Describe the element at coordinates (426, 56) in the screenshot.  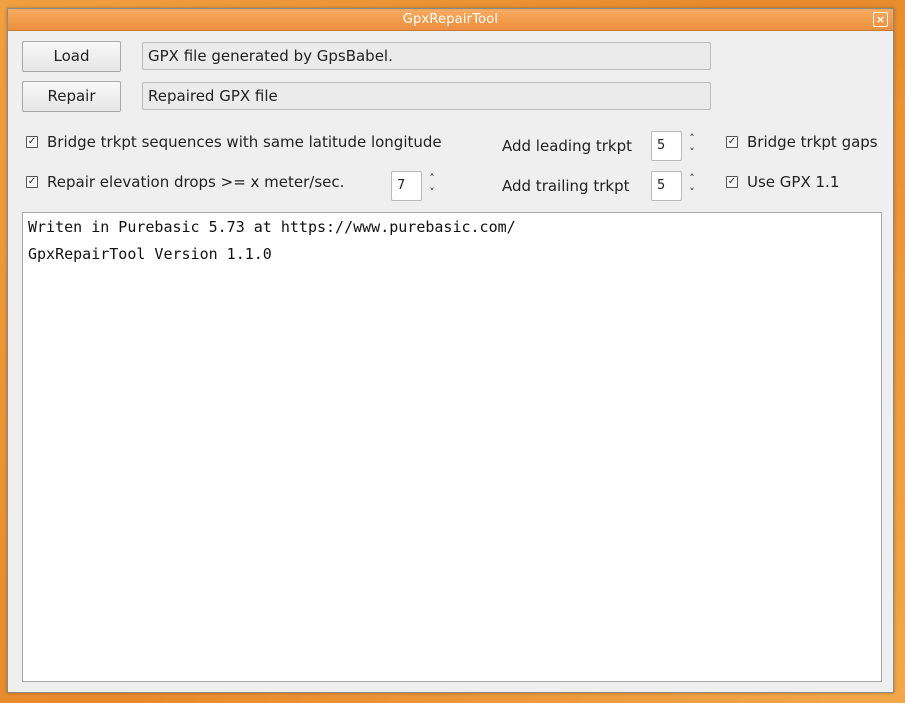
I see `input-file-field: GPX file generated by GpsBabel.` at that location.